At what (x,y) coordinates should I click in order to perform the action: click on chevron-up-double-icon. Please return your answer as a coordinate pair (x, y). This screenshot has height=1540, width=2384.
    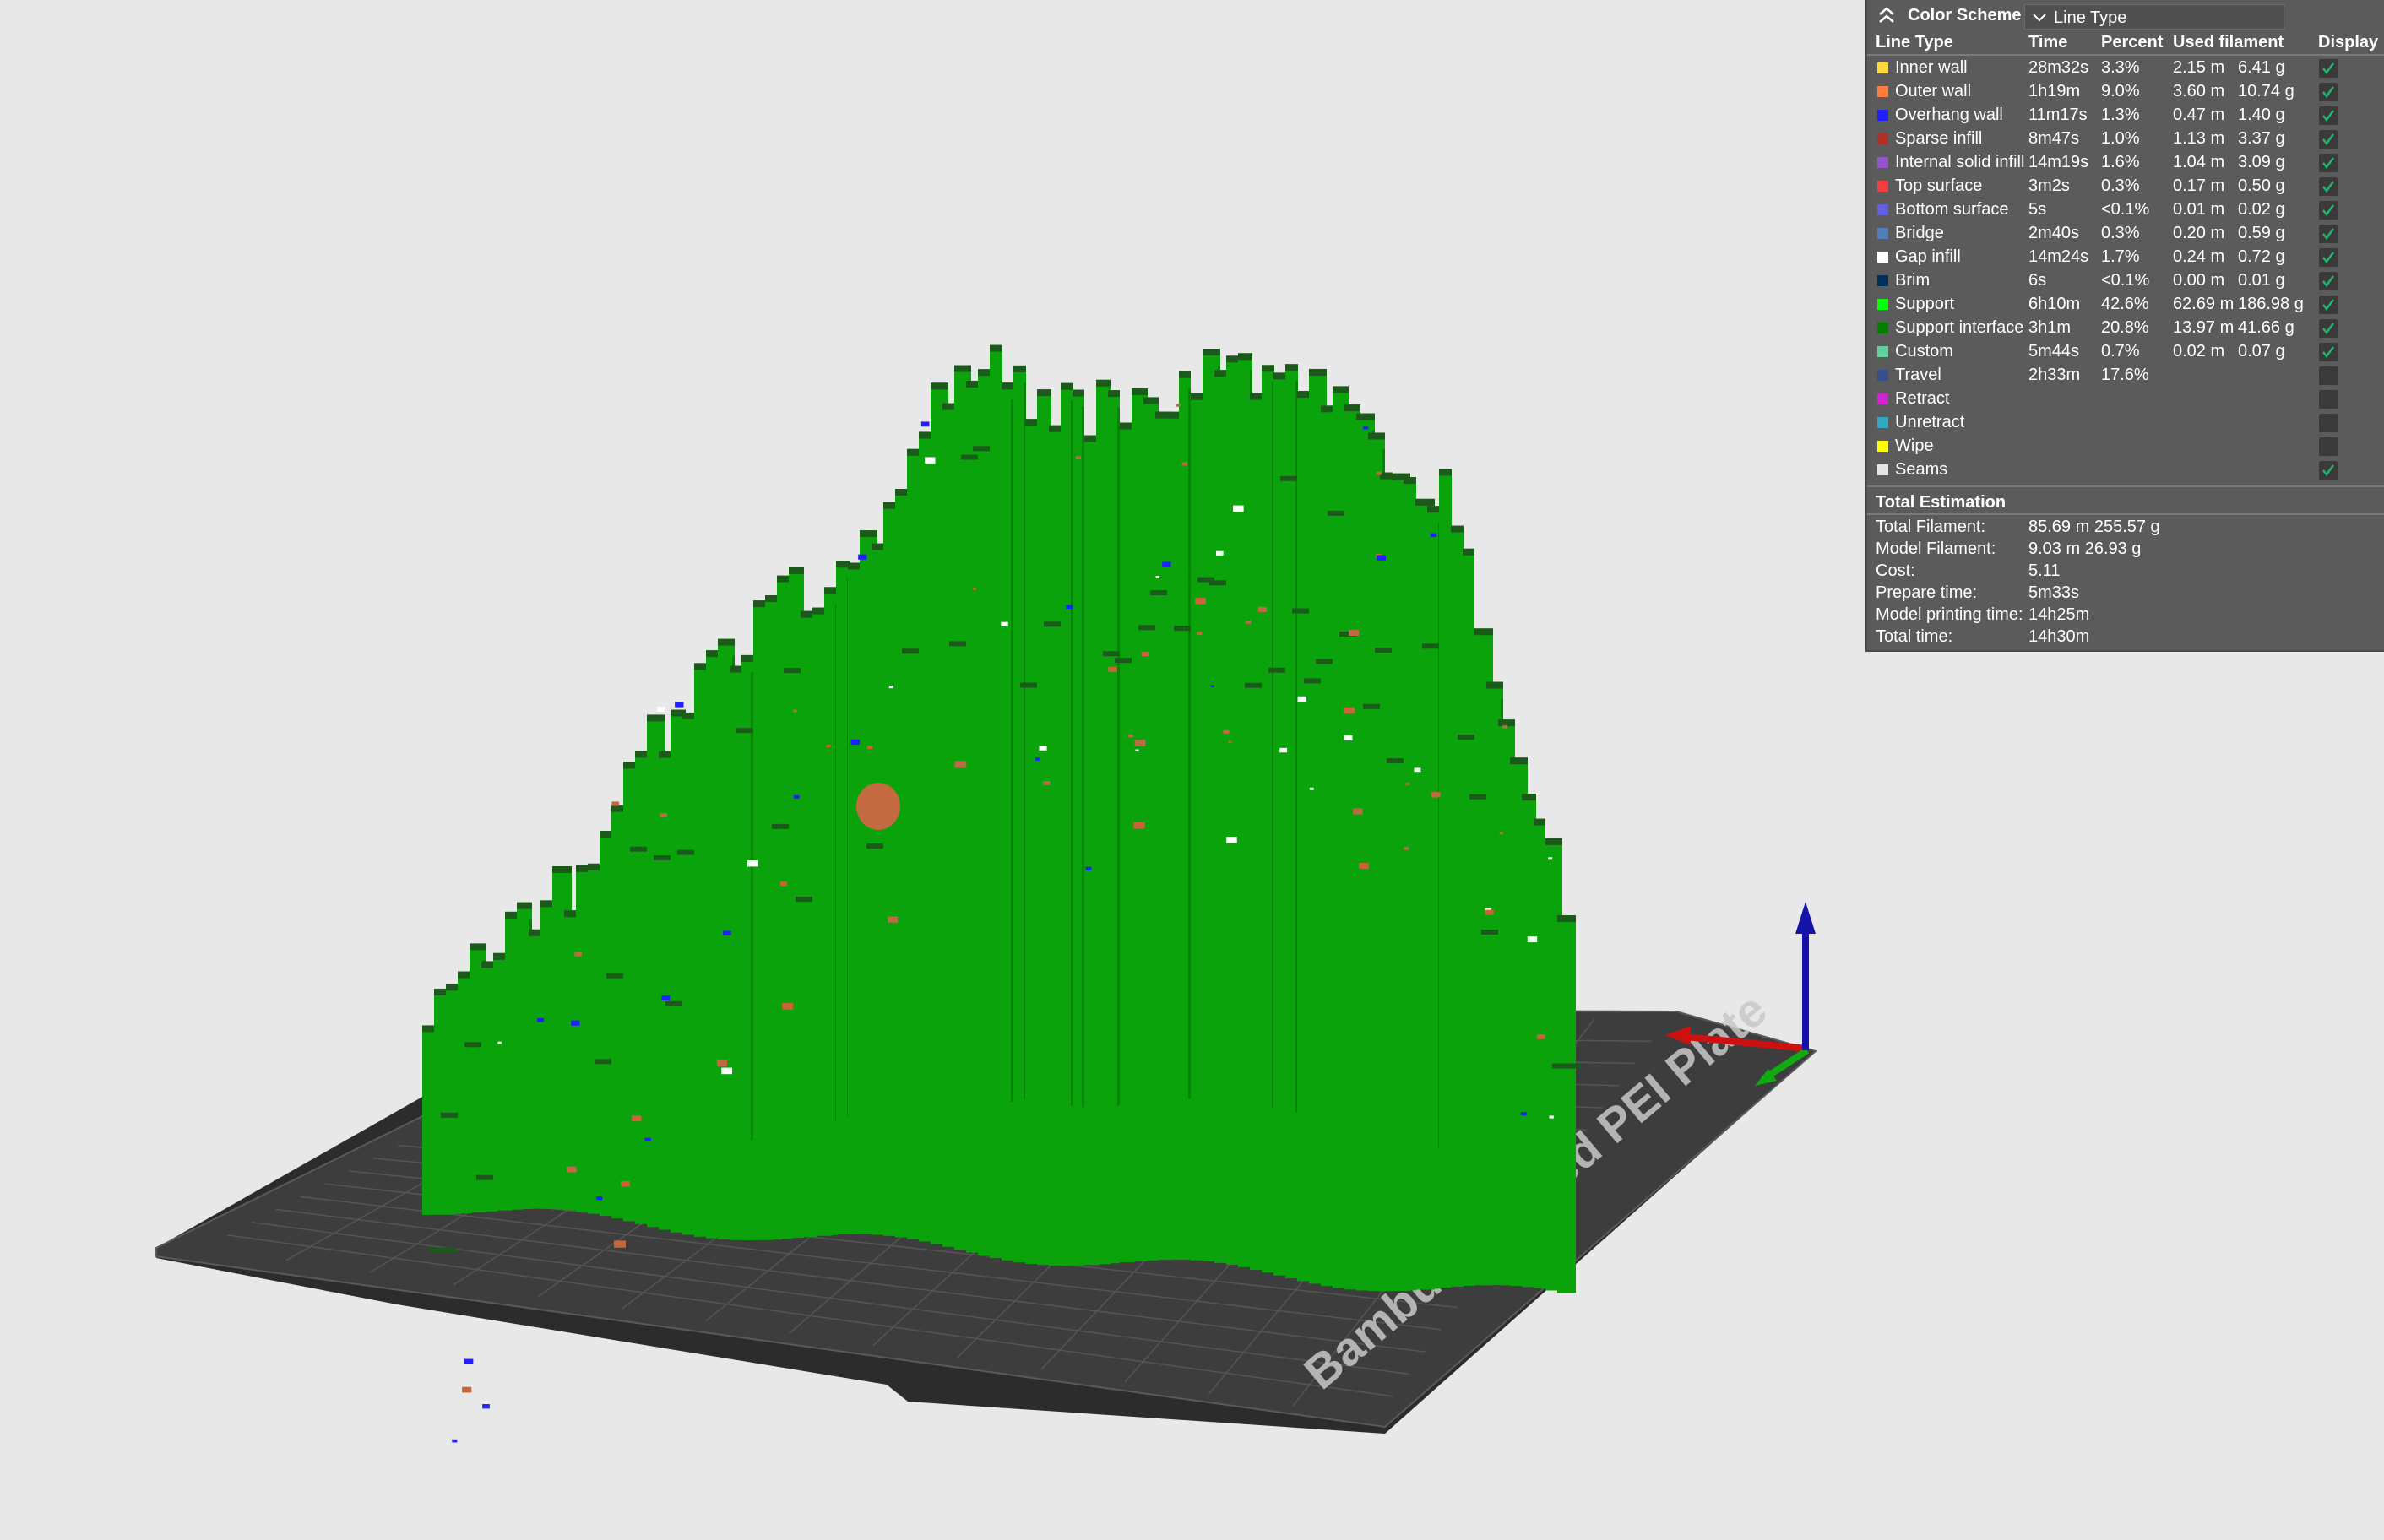
    Looking at the image, I should click on (1887, 15).